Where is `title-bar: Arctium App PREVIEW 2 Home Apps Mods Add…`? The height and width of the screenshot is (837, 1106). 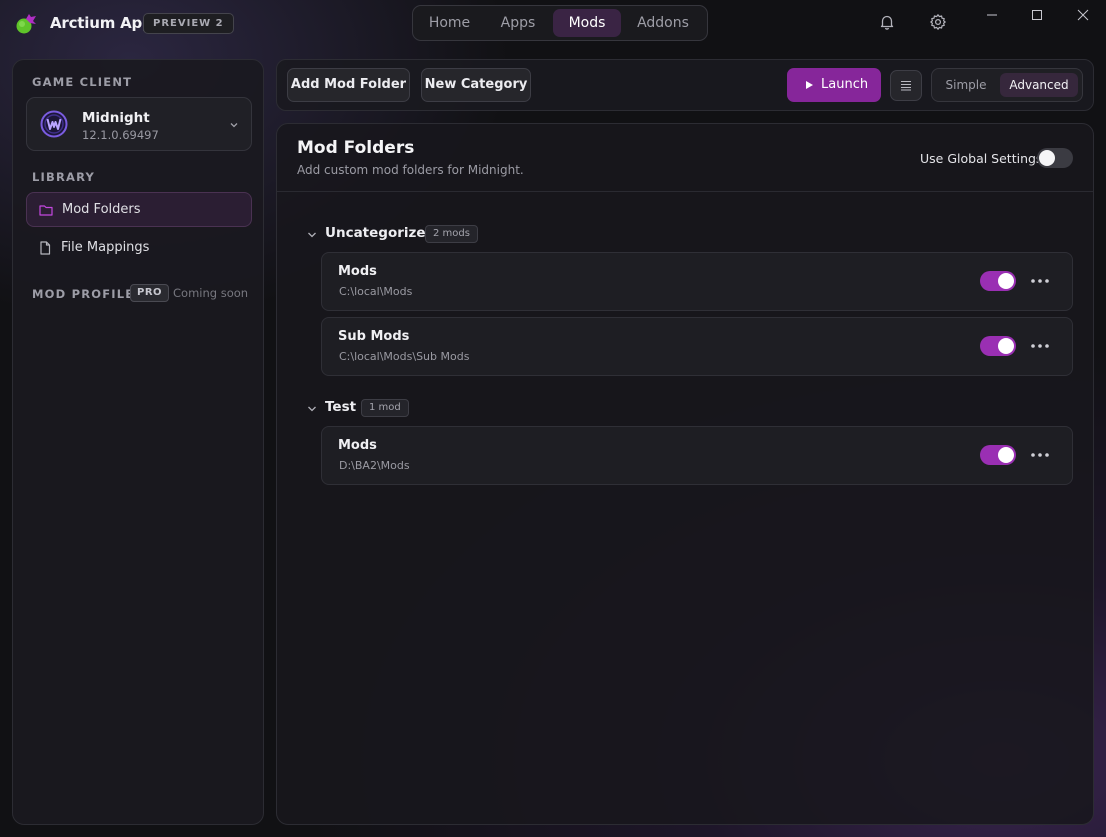 title-bar: Arctium App PREVIEW 2 Home Apps Mods Add… is located at coordinates (553, 23).